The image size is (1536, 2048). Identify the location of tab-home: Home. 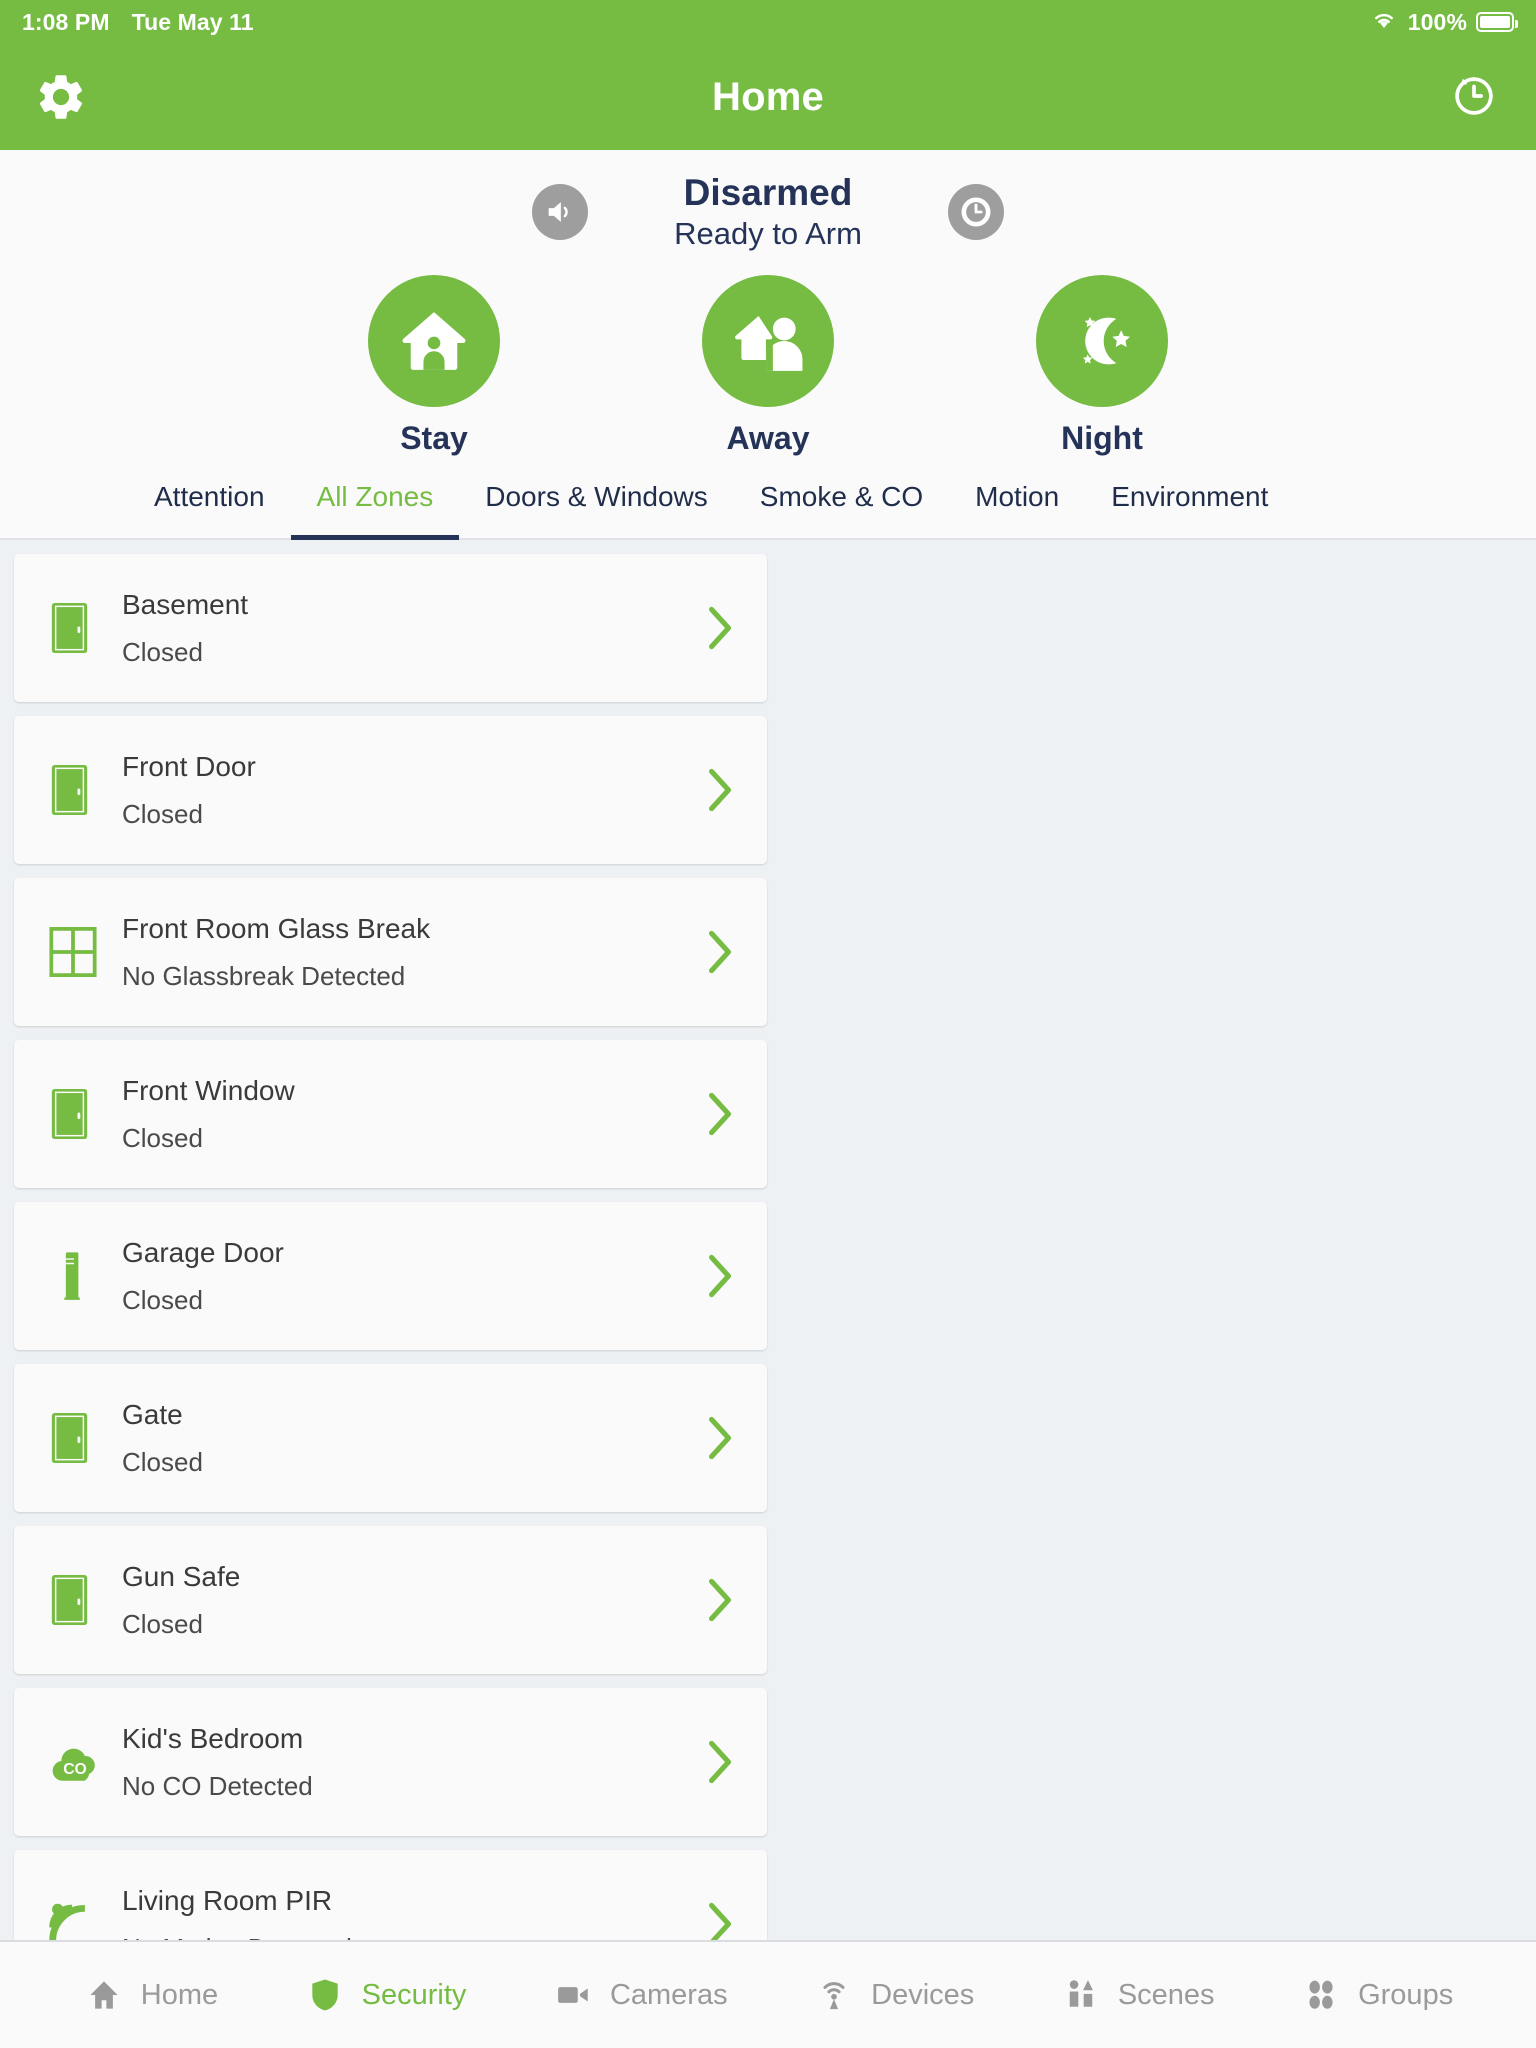
(150, 1995).